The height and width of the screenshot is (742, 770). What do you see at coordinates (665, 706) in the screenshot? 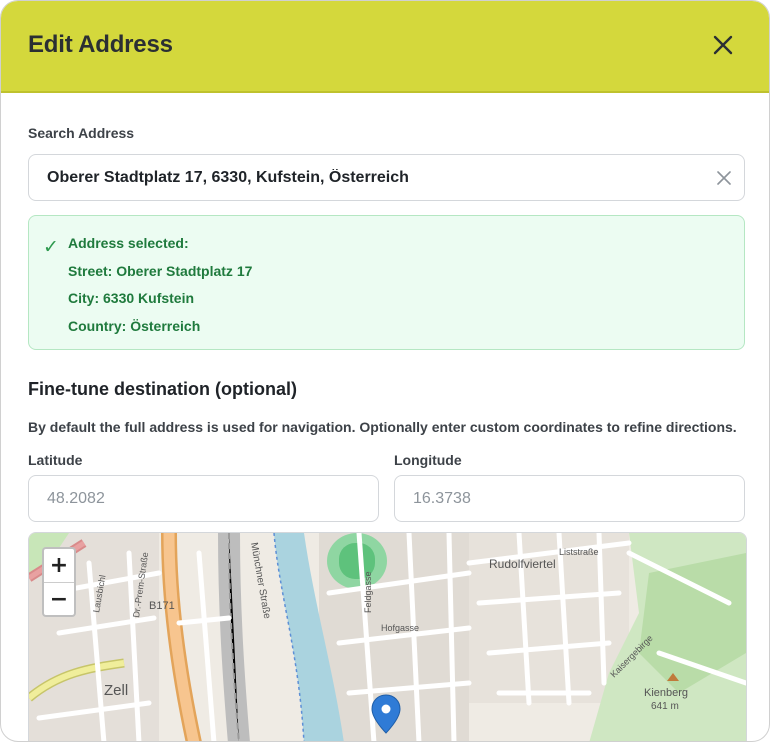
I see `map-label-kienberg-elevation: 641 m` at bounding box center [665, 706].